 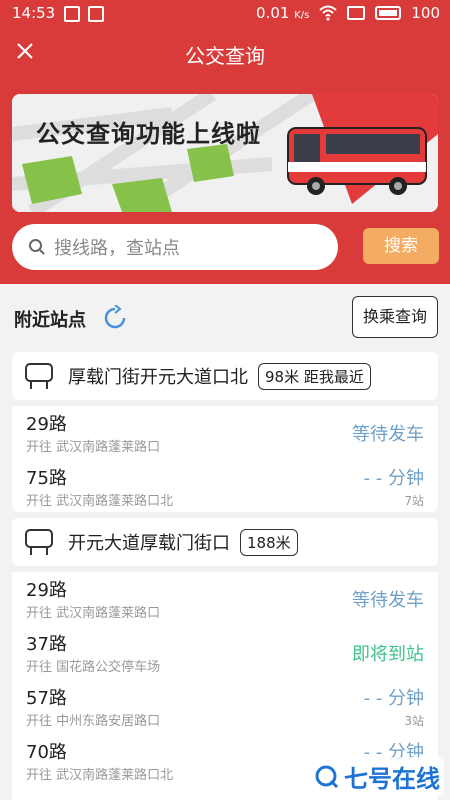 I want to click on search-input: 搜线路，查站点, so click(x=175, y=247).